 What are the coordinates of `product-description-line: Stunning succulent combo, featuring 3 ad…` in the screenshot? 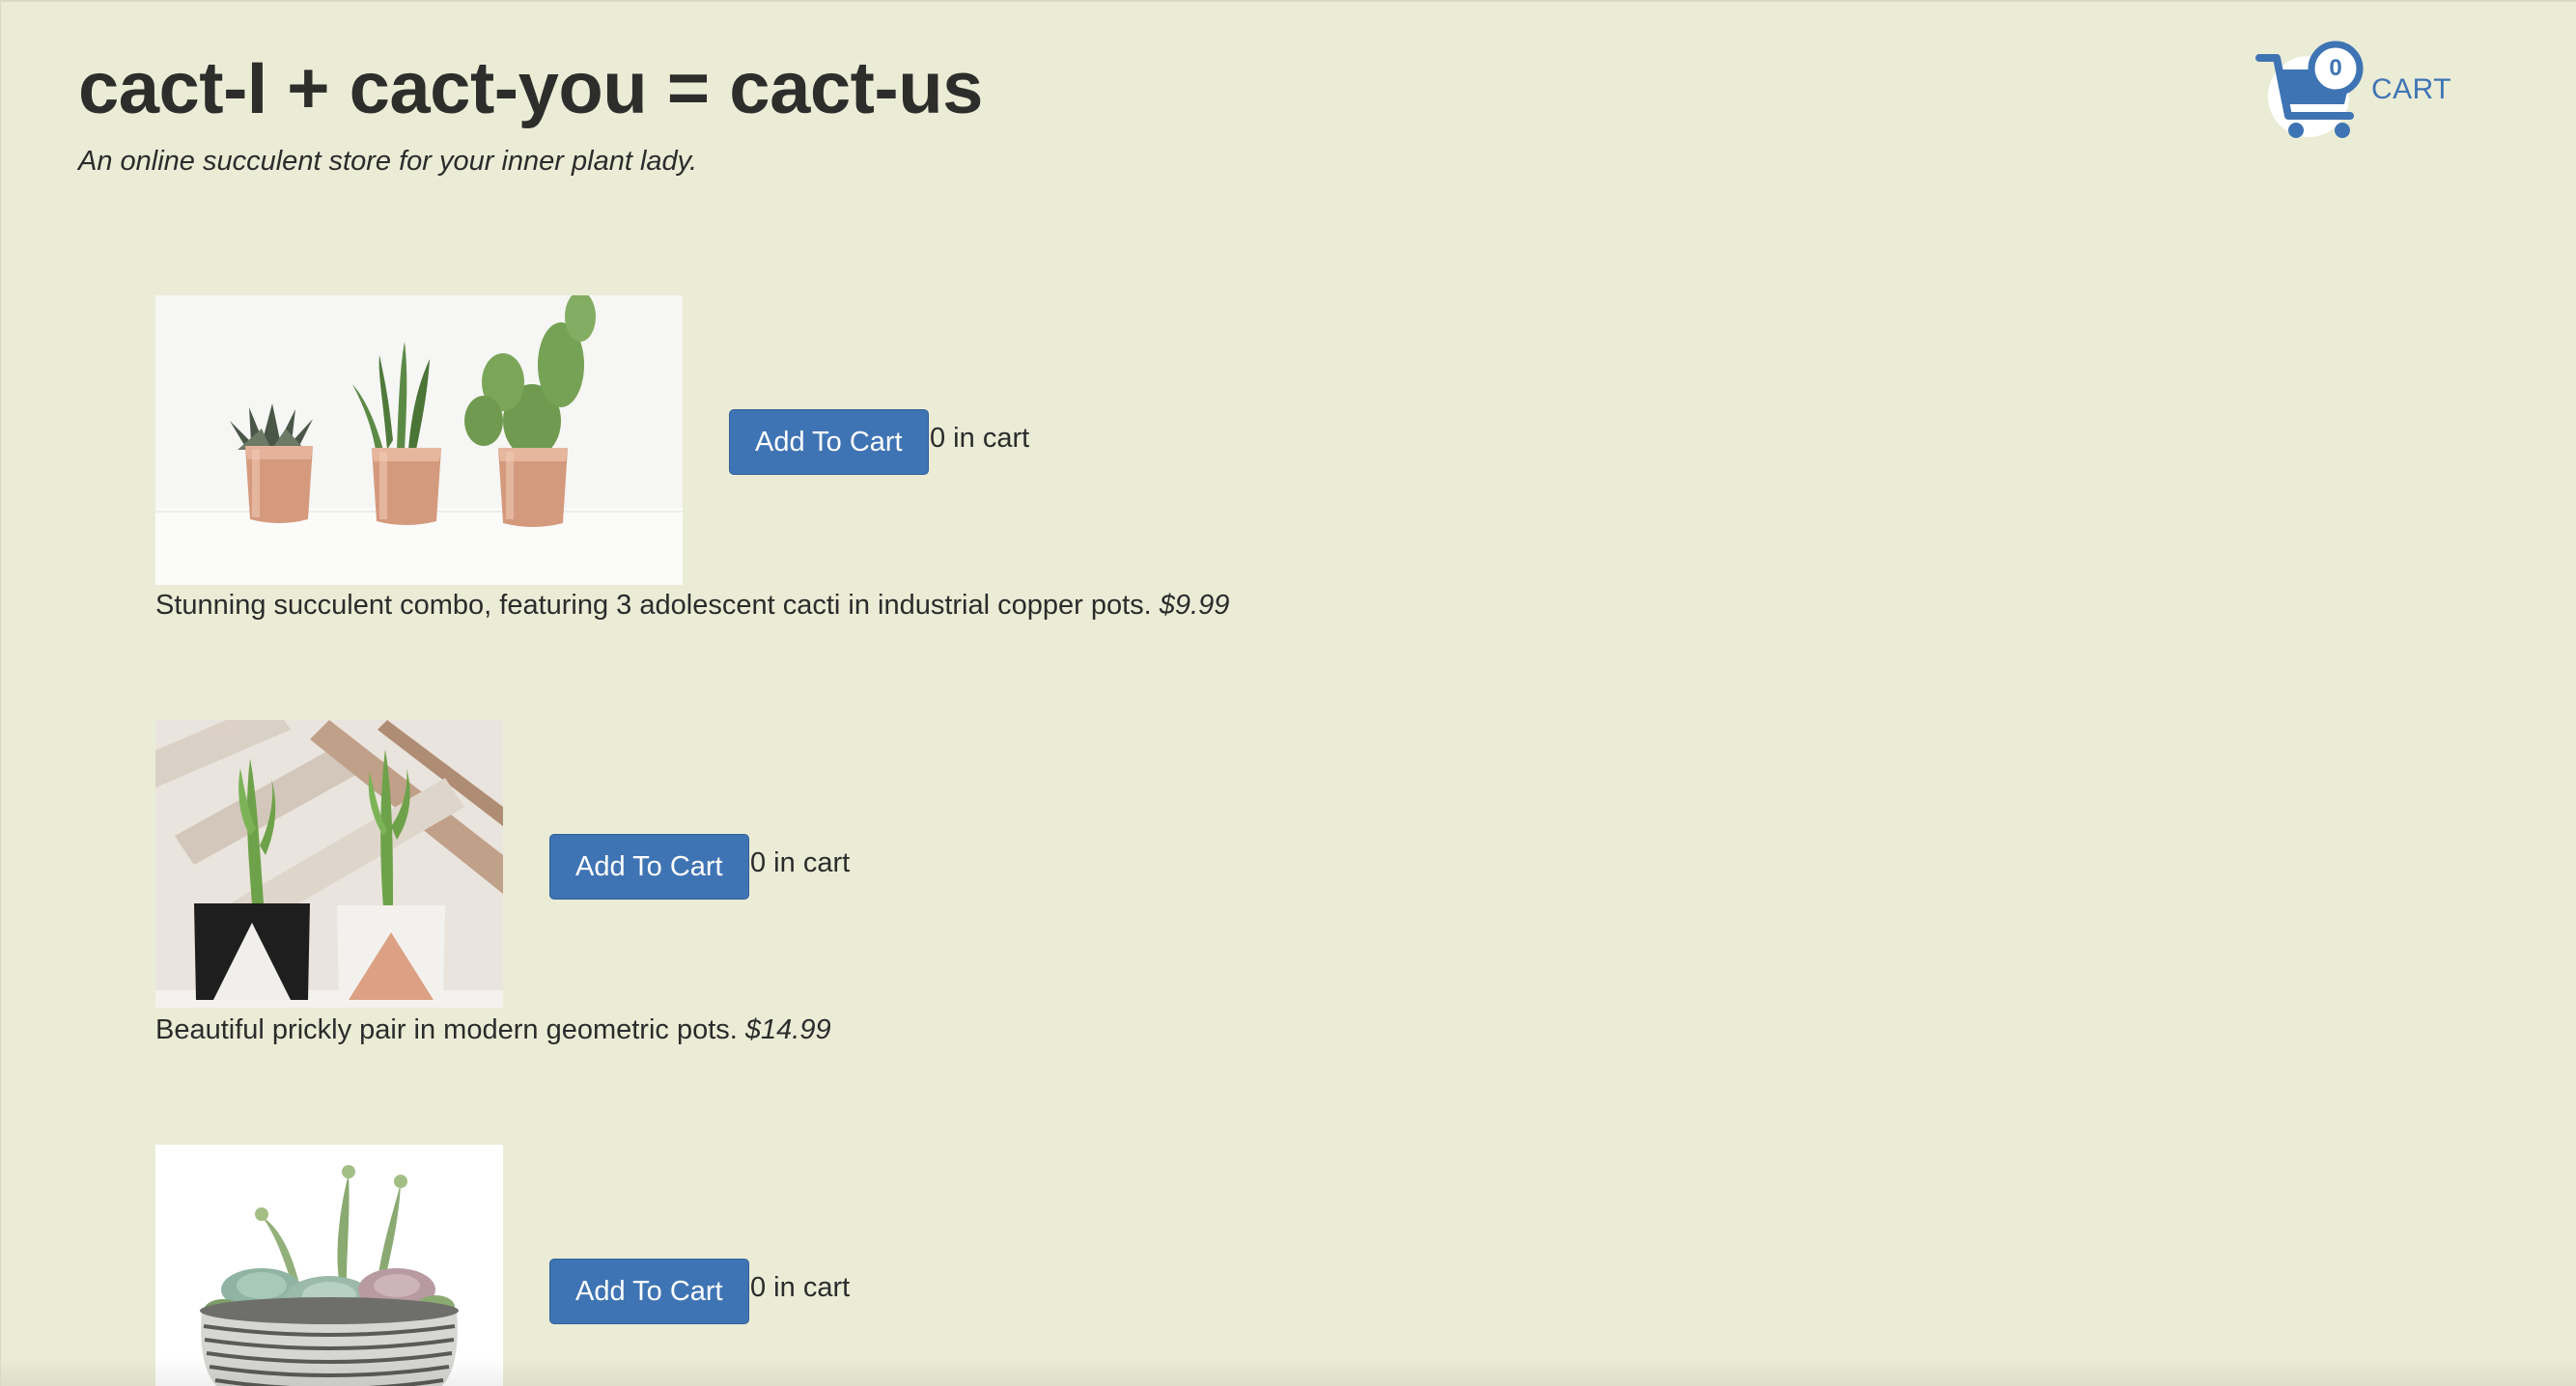 It's located at (692, 605).